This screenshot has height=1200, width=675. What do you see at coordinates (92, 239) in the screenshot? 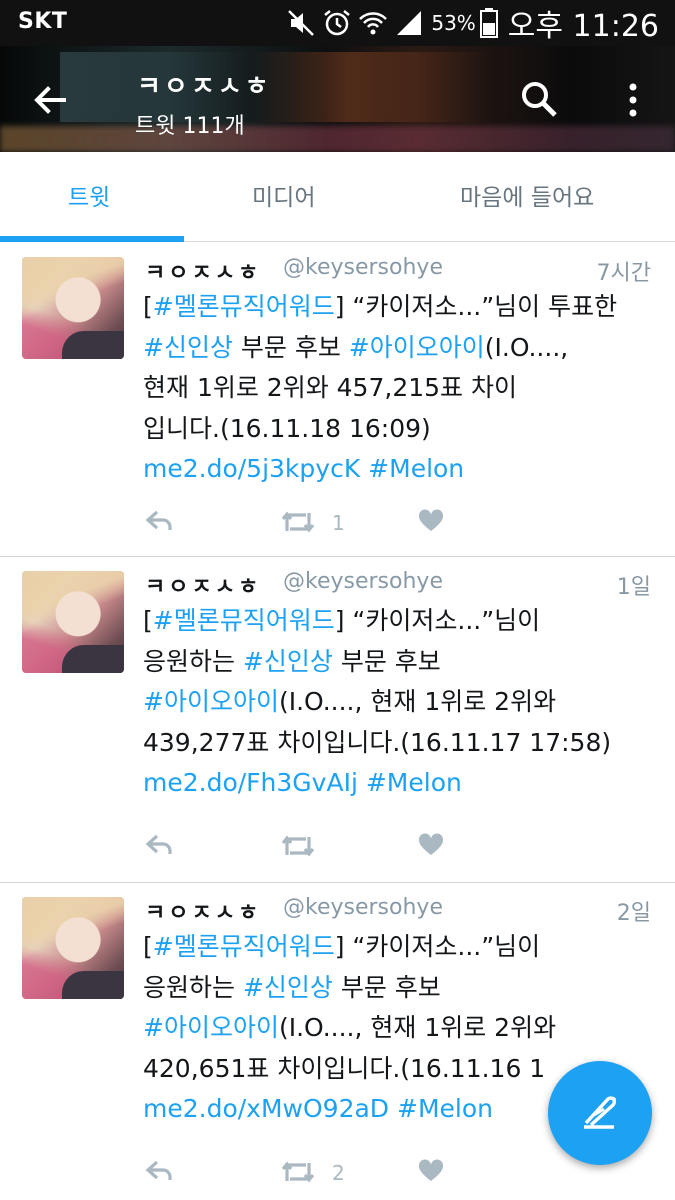
I see `active-tab-indicator` at bounding box center [92, 239].